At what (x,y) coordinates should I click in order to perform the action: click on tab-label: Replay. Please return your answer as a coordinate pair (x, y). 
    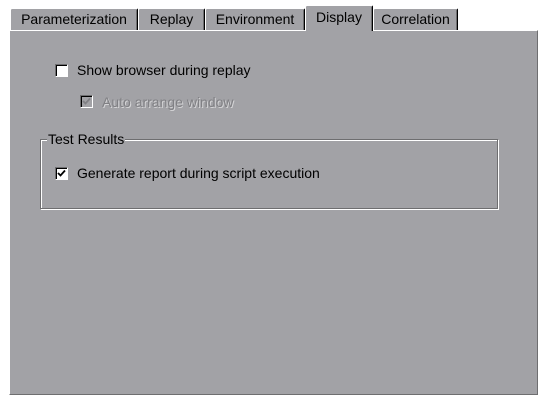
    Looking at the image, I should click on (171, 19).